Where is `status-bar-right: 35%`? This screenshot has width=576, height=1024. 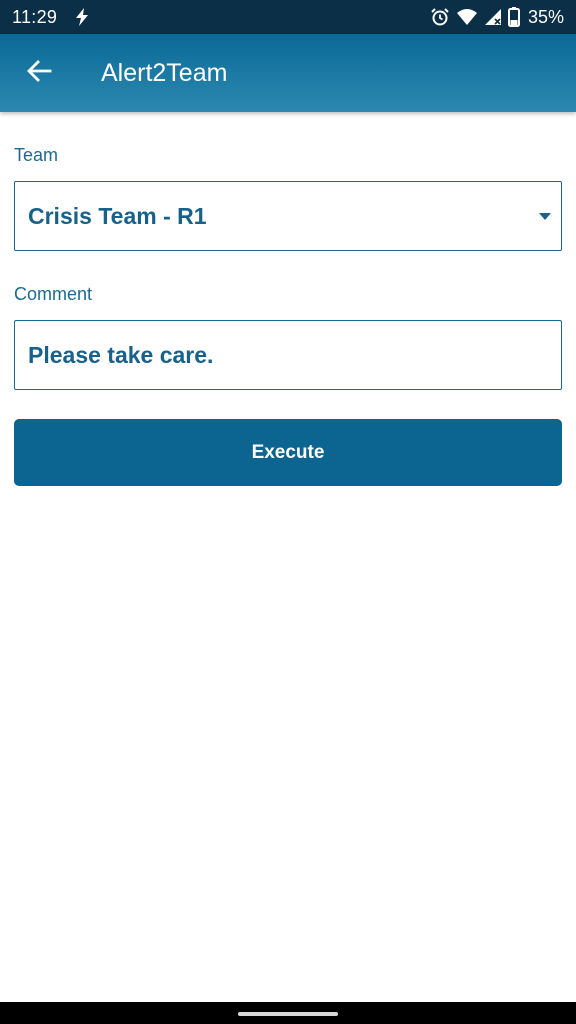
status-bar-right: 35% is located at coordinates (497, 17).